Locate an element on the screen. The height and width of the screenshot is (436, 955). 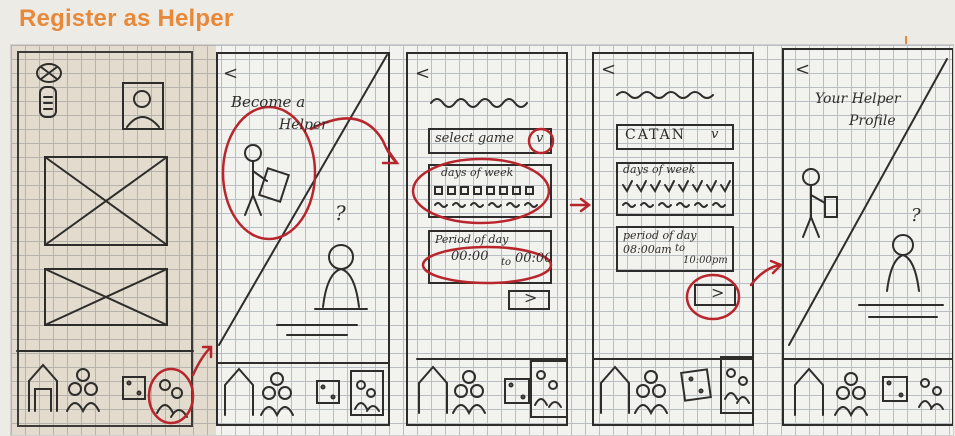
sketch1-dice-icon is located at coordinates (134, 388).